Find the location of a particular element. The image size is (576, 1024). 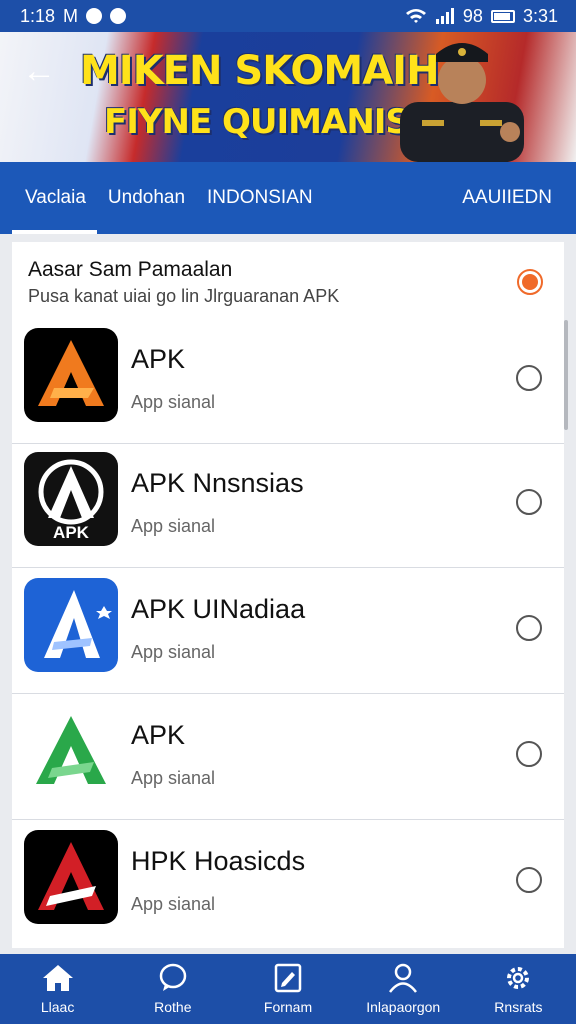

chat-bubble-icon is located at coordinates (173, 977).